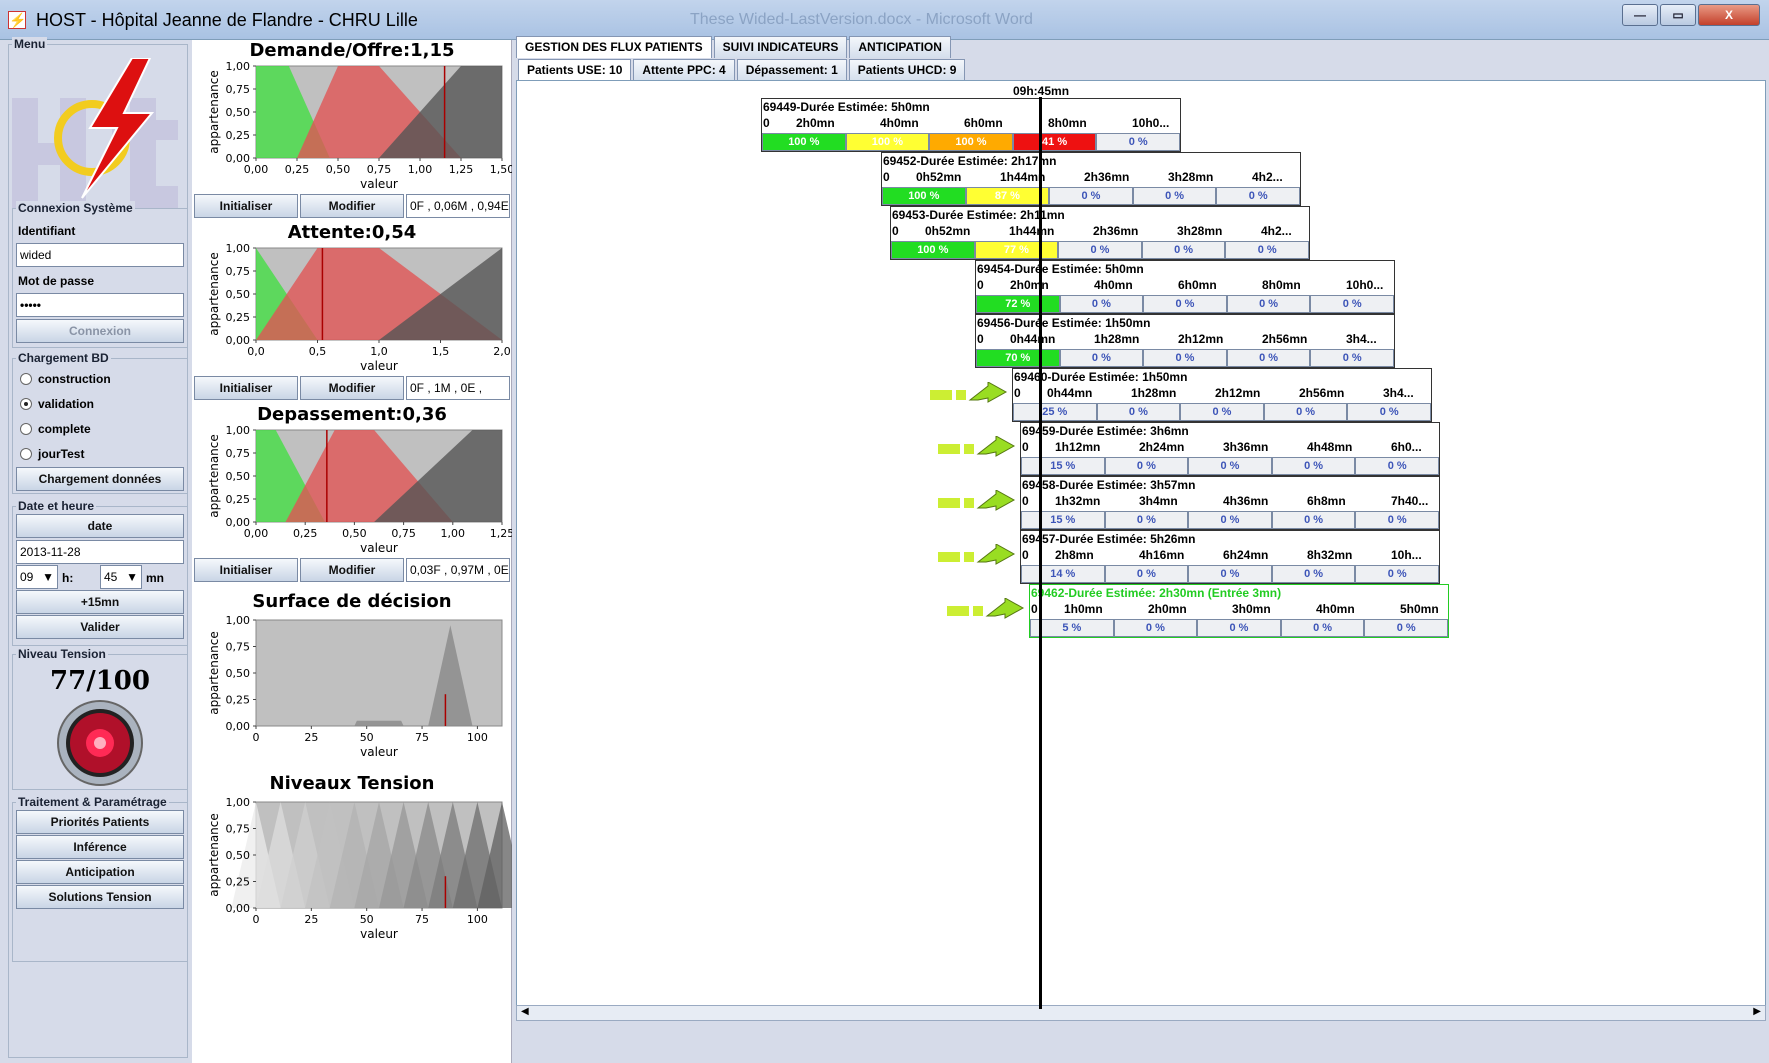  I want to click on current-time-label: 09h:45mn, so click(1041, 91).